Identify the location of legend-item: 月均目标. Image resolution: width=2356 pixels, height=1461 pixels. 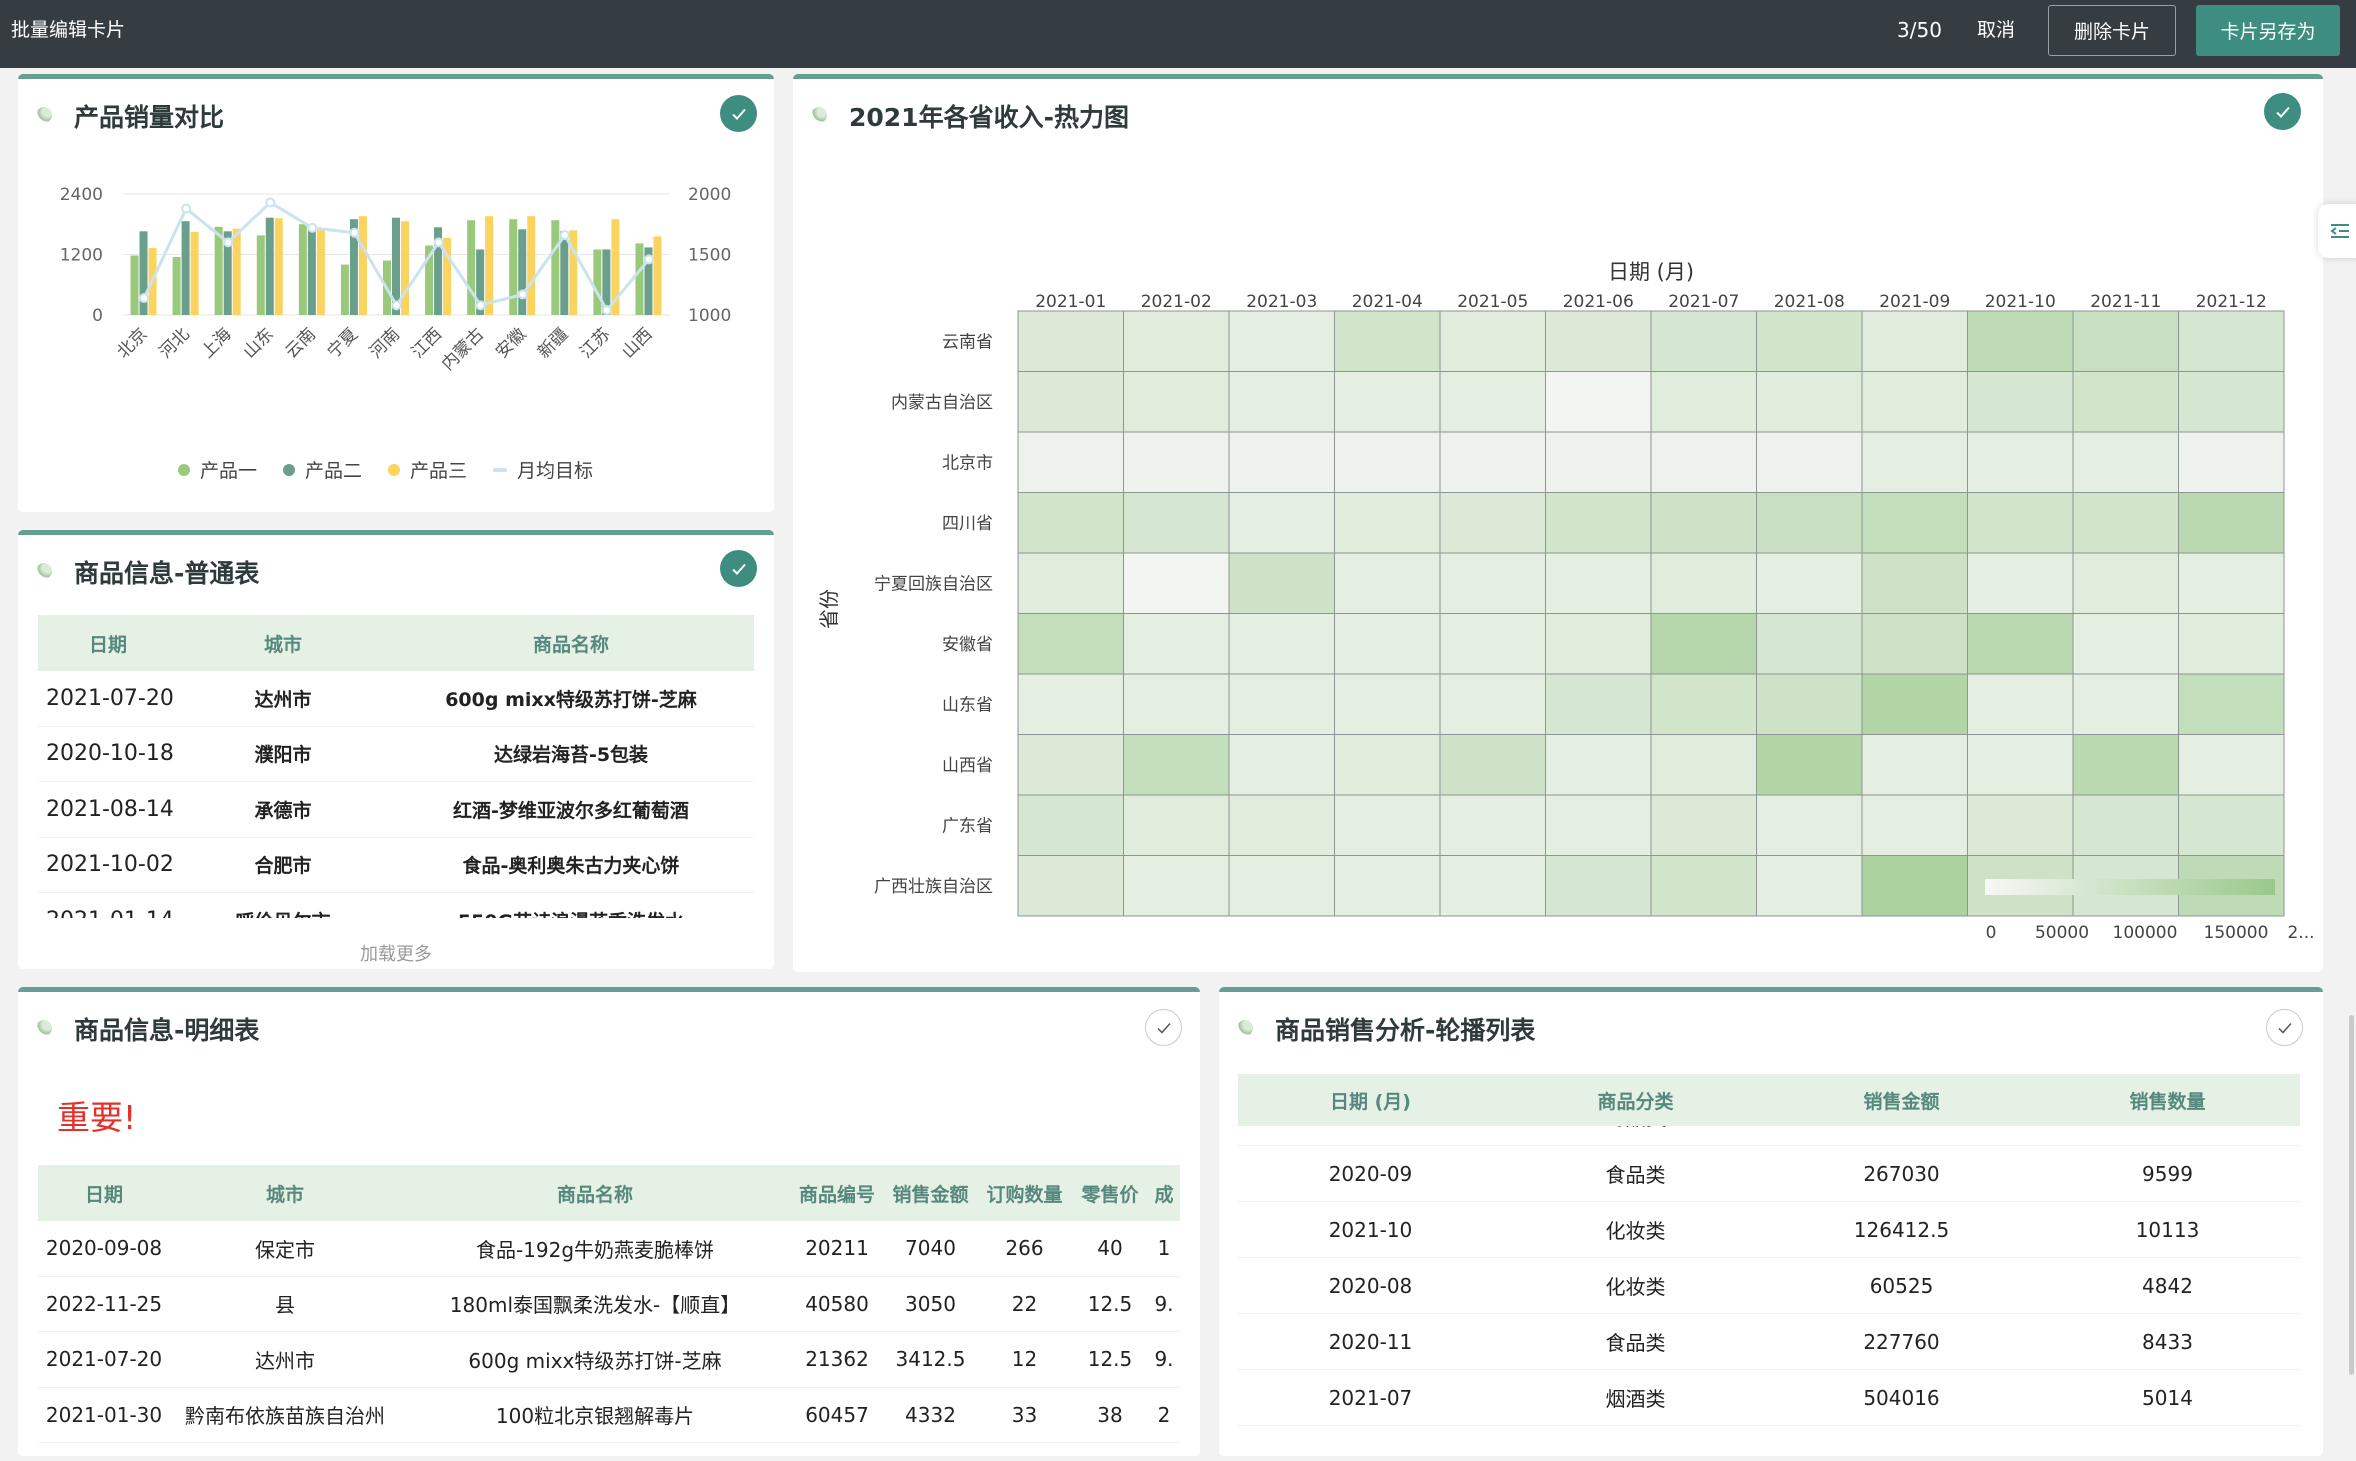
(543, 469).